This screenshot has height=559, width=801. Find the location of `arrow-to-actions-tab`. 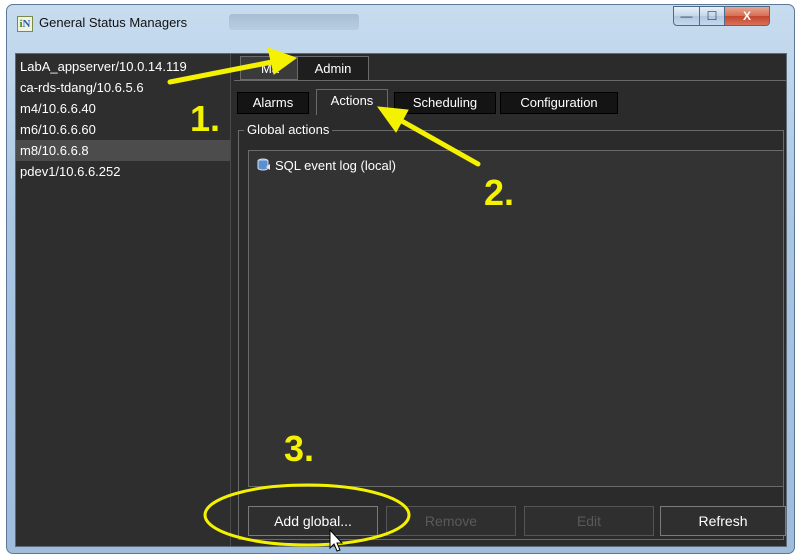

arrow-to-actions-tab is located at coordinates (439, 142).